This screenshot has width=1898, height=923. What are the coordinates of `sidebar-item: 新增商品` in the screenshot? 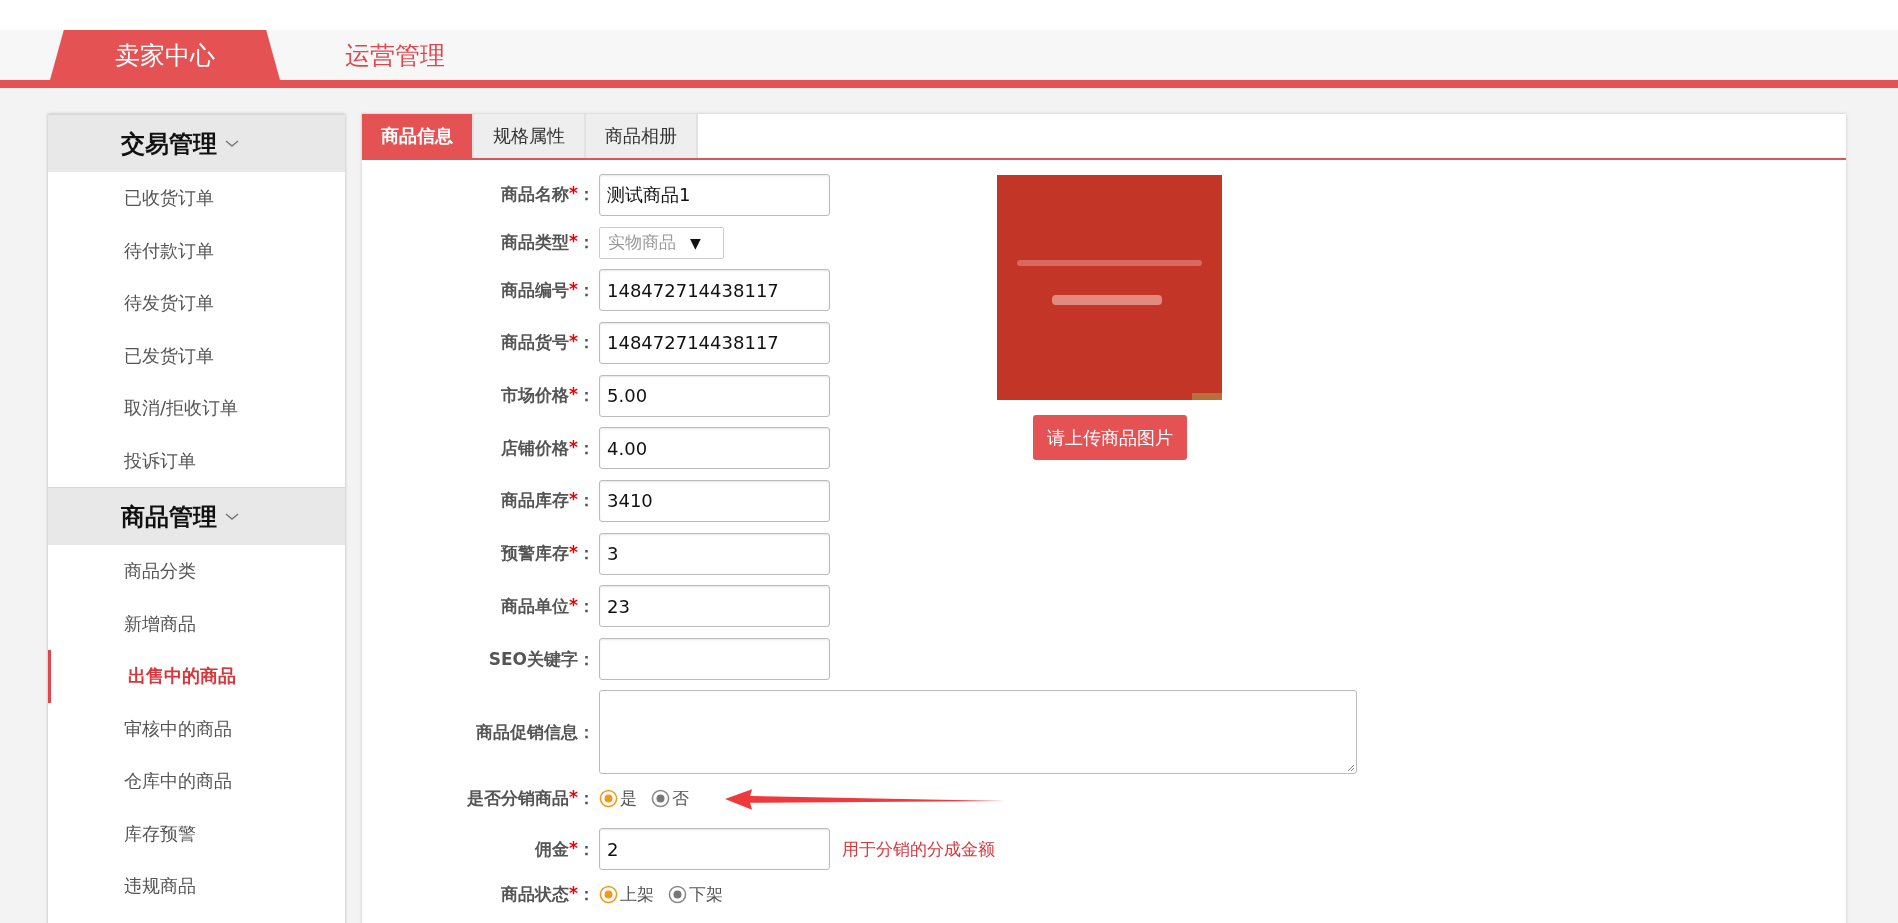 It's located at (196, 623).